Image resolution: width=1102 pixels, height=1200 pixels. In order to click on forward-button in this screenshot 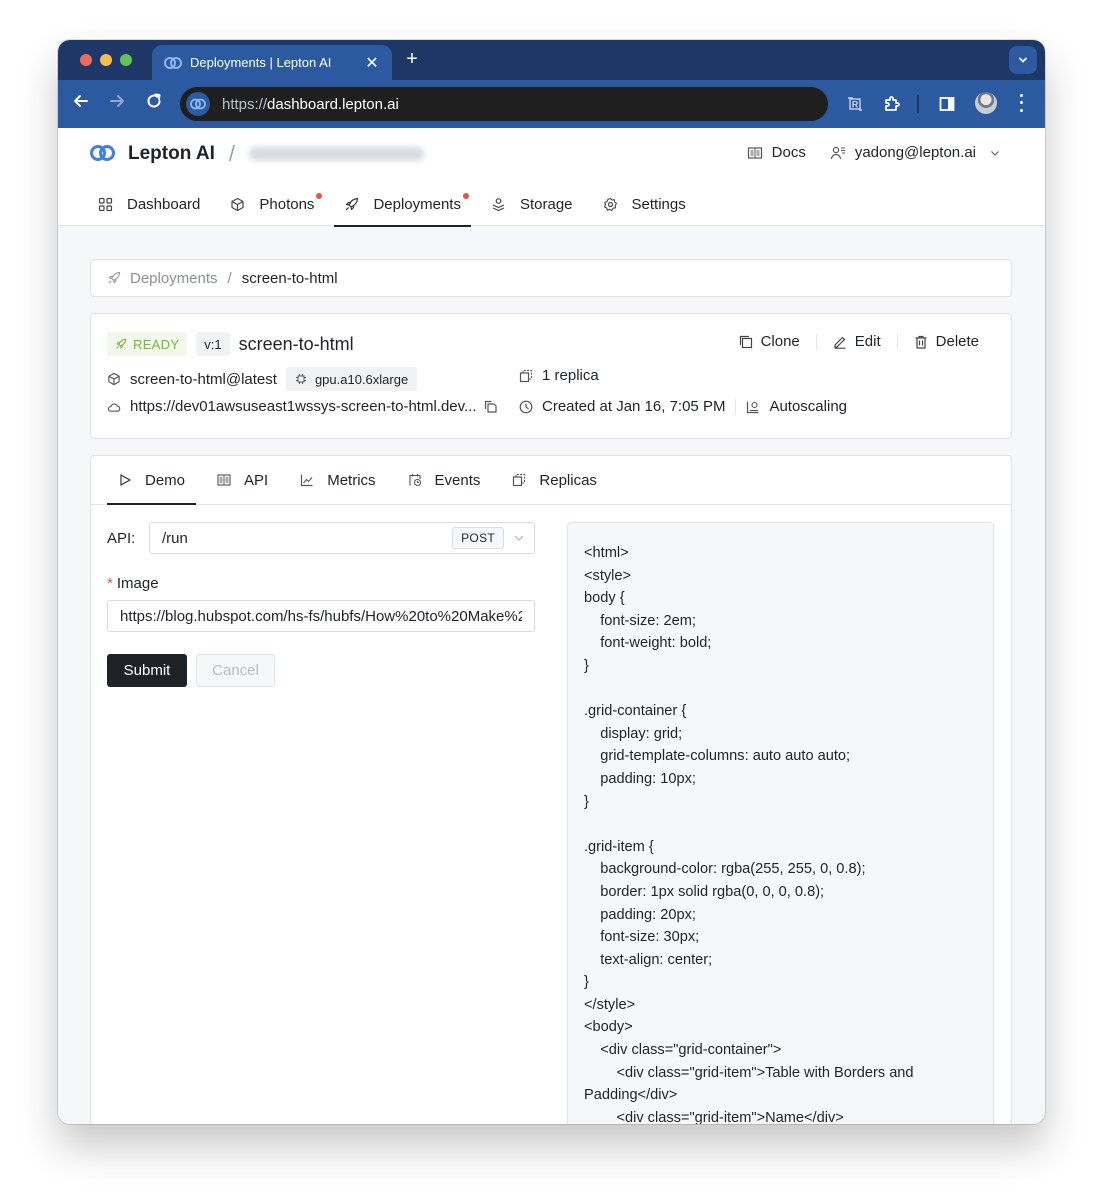, I will do `click(117, 103)`.